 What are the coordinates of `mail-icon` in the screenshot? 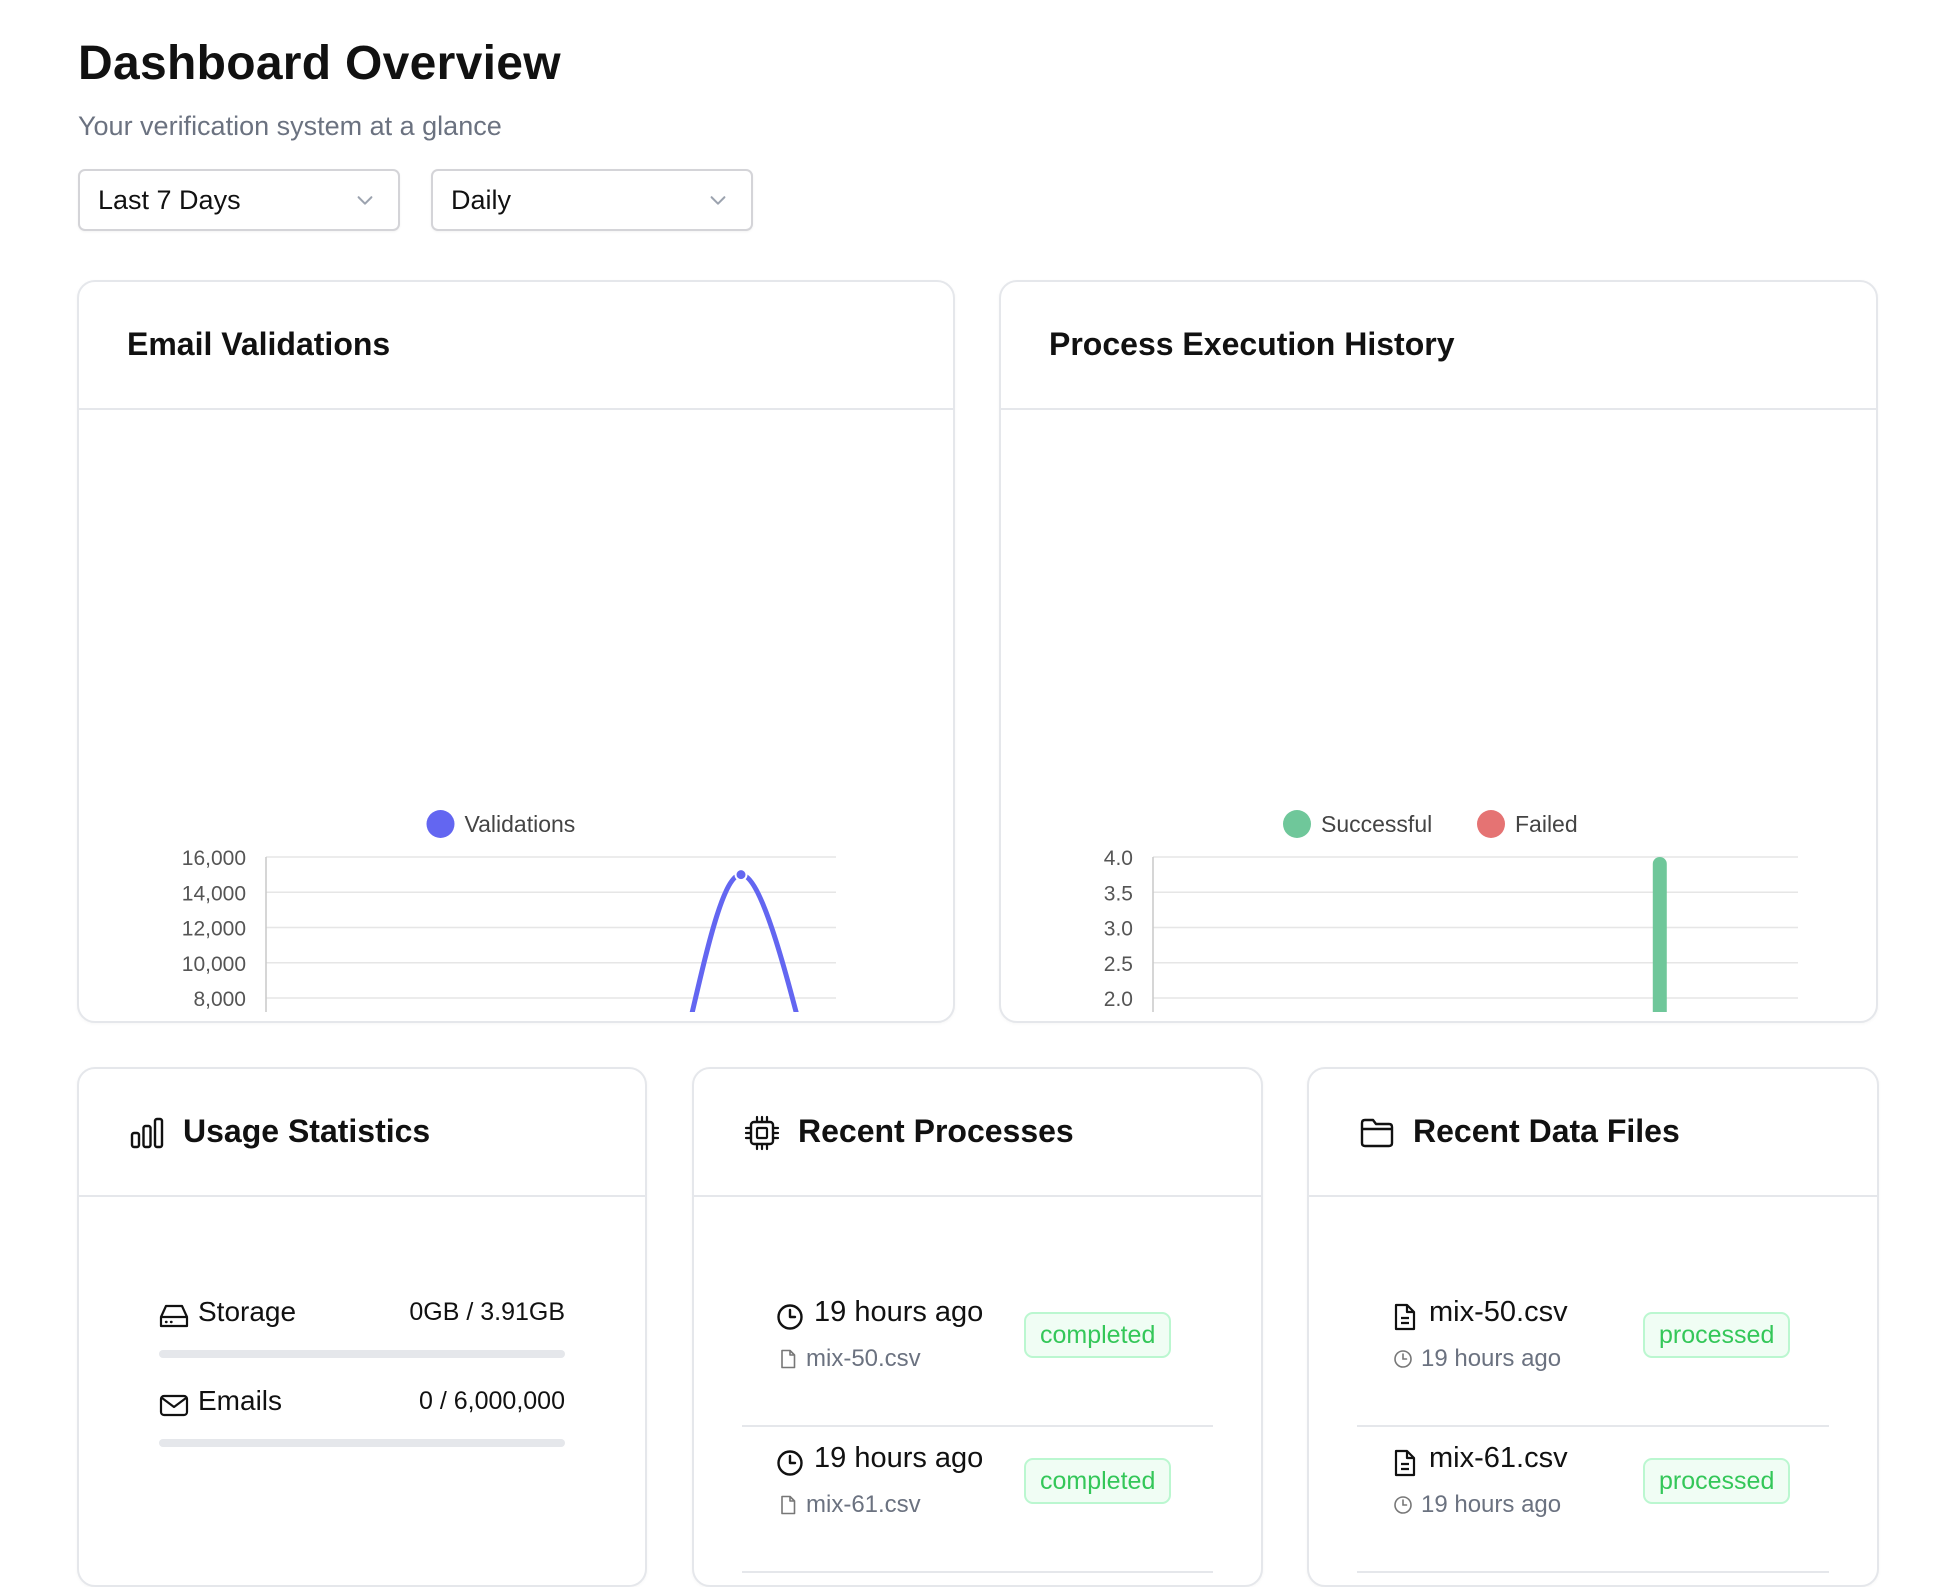 It's located at (174, 1405).